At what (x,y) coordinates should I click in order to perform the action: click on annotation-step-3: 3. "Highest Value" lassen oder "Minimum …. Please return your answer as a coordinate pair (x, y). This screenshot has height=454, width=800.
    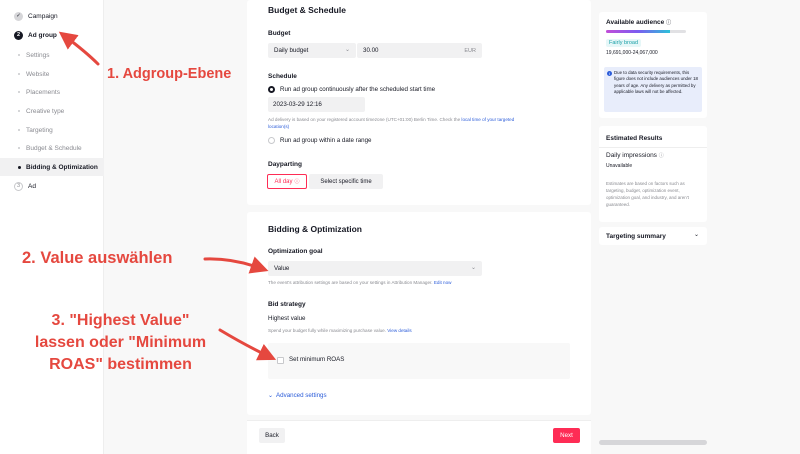
    Looking at the image, I should click on (120, 342).